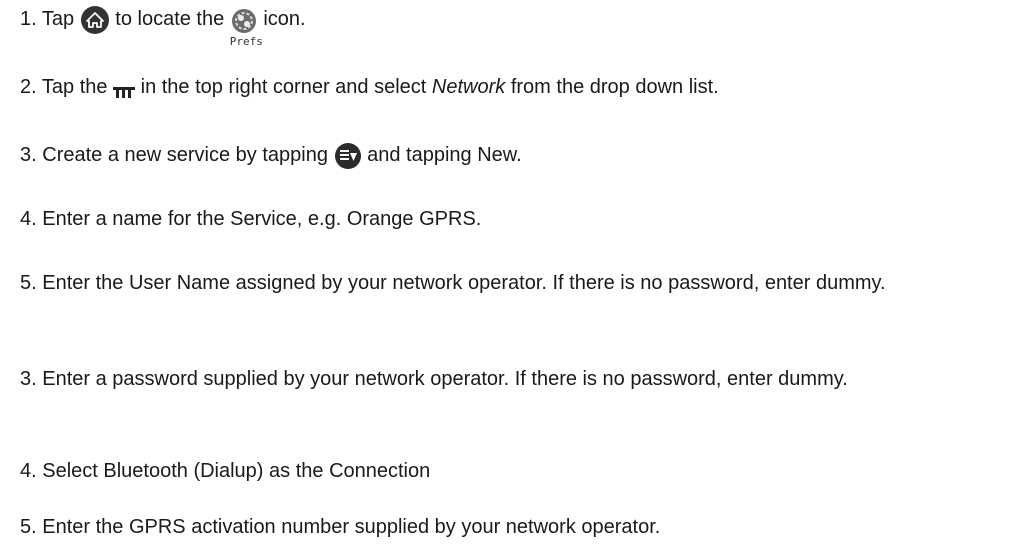 The width and height of the screenshot is (1015, 546). What do you see at coordinates (28, 19) in the screenshot?
I see `step-1-number: 1.` at bounding box center [28, 19].